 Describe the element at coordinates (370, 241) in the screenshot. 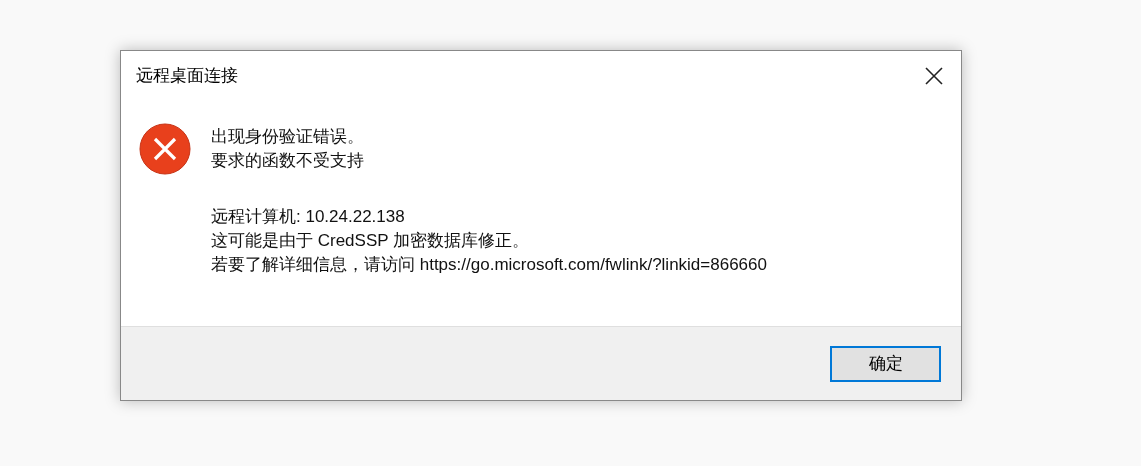

I see `message-text: 这可能是由于 CredSSP 加密数据库修正。` at that location.